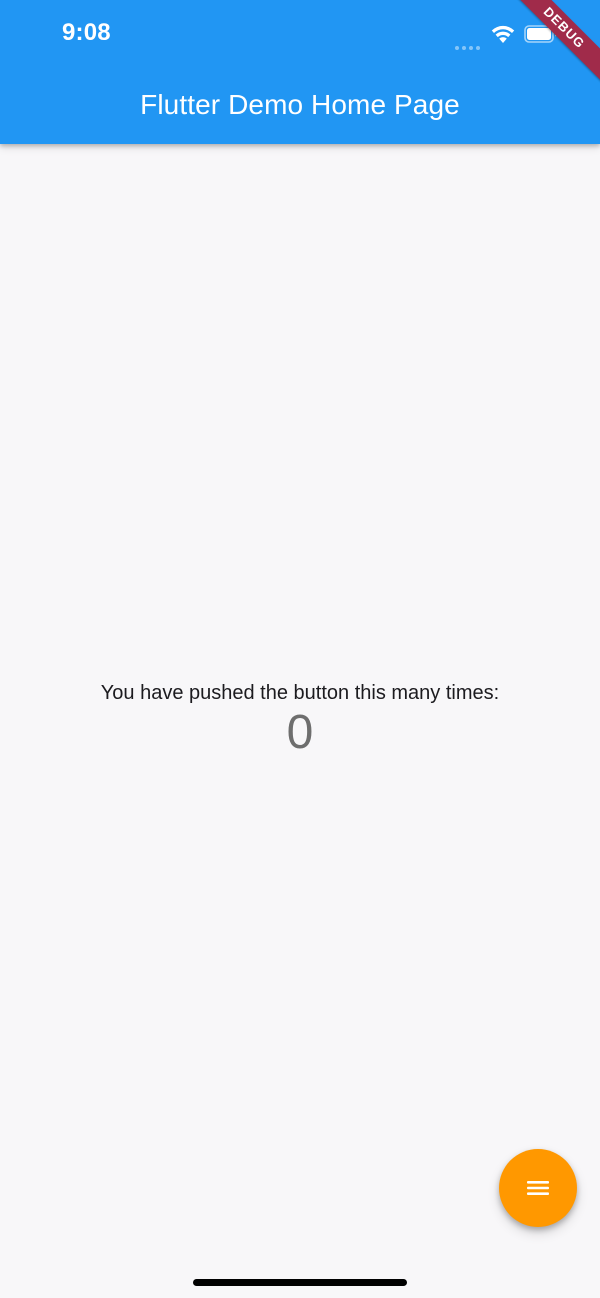 Image resolution: width=600 pixels, height=1298 pixels. I want to click on page-title: Flutter Demo Home Page, so click(300, 104).